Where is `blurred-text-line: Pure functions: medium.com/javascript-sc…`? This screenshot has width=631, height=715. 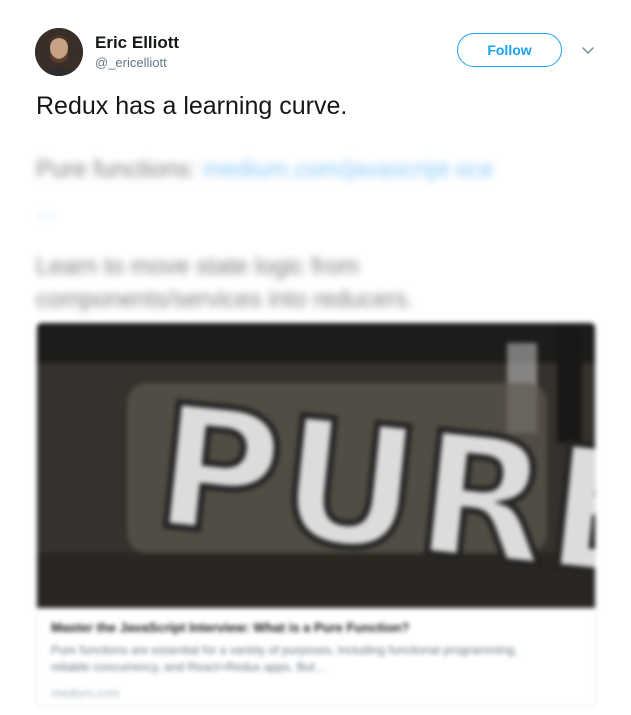
blurred-text-line: Pure functions: medium.com/javascript-sc… is located at coordinates (265, 170).